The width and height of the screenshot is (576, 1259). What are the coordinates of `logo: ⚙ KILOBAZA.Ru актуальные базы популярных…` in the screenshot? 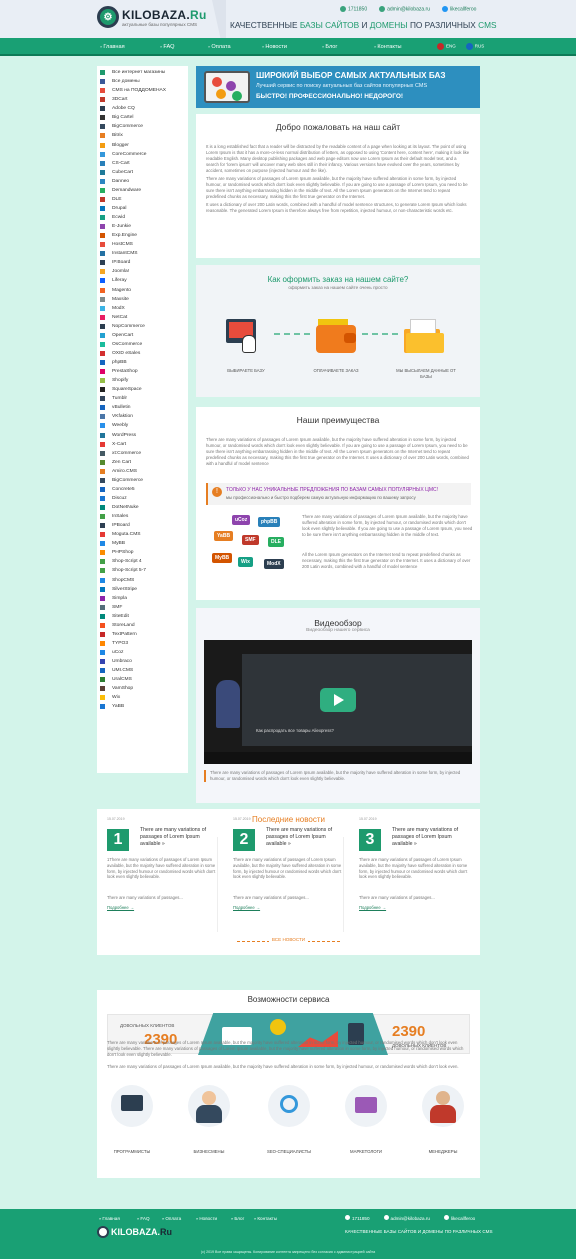 It's located at (152, 17).